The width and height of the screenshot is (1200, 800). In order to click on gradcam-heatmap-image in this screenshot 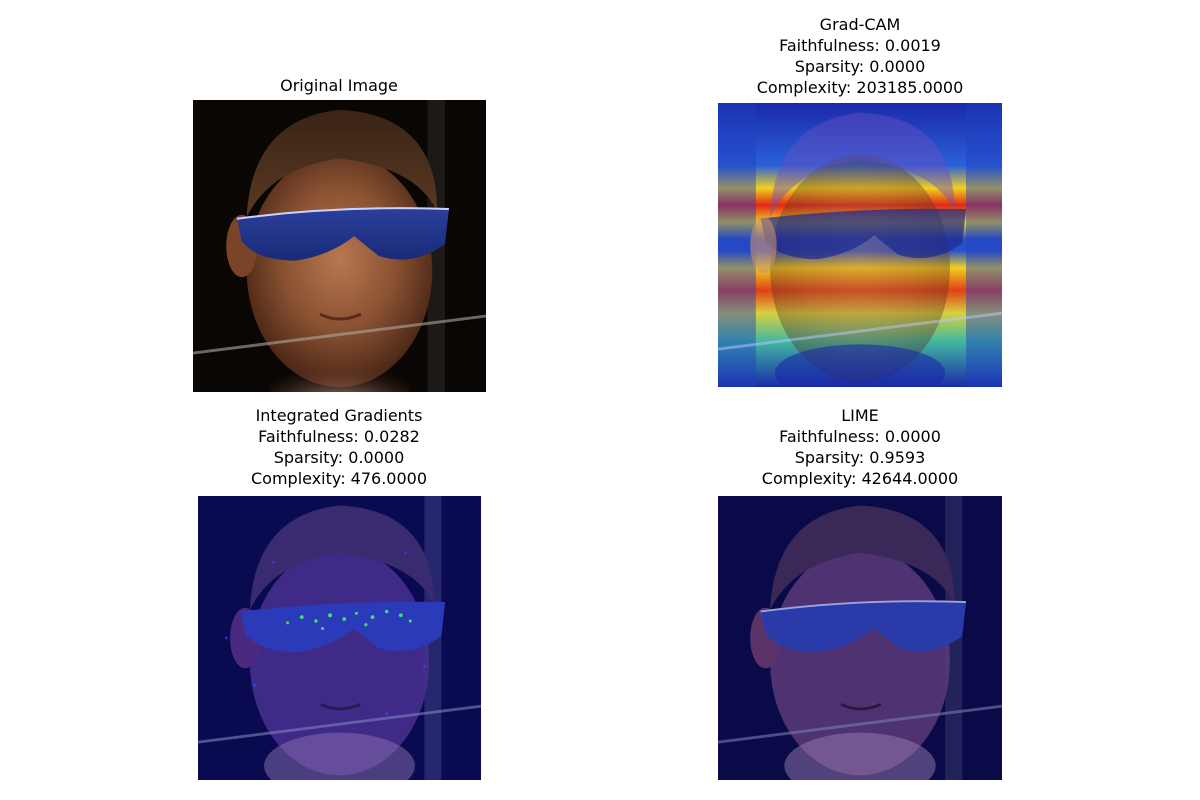, I will do `click(860, 245)`.